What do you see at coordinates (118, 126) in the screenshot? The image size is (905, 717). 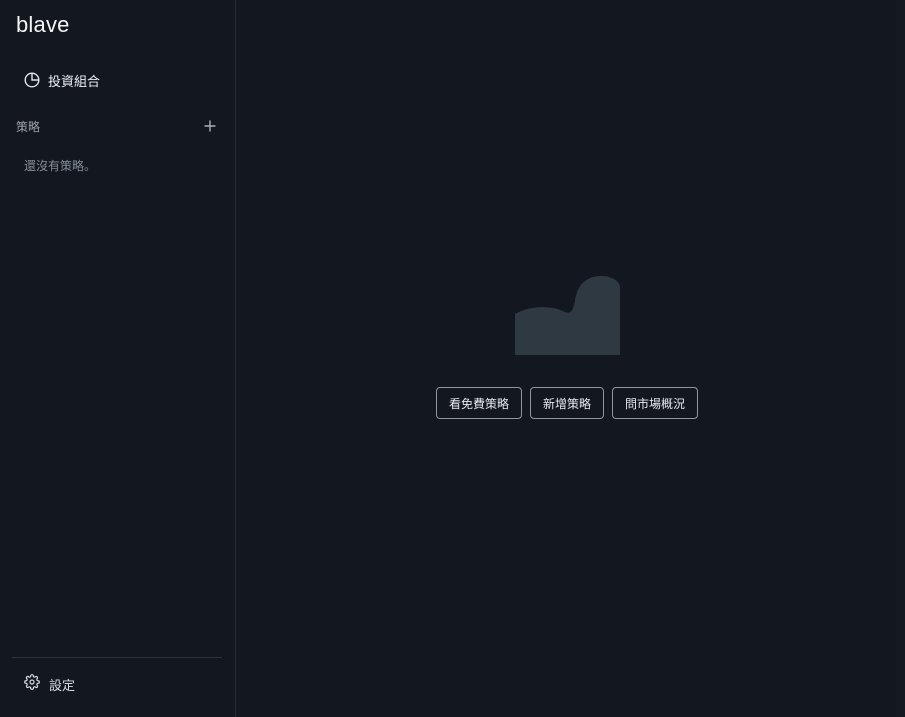 I see `strategies-section-header: 策略` at bounding box center [118, 126].